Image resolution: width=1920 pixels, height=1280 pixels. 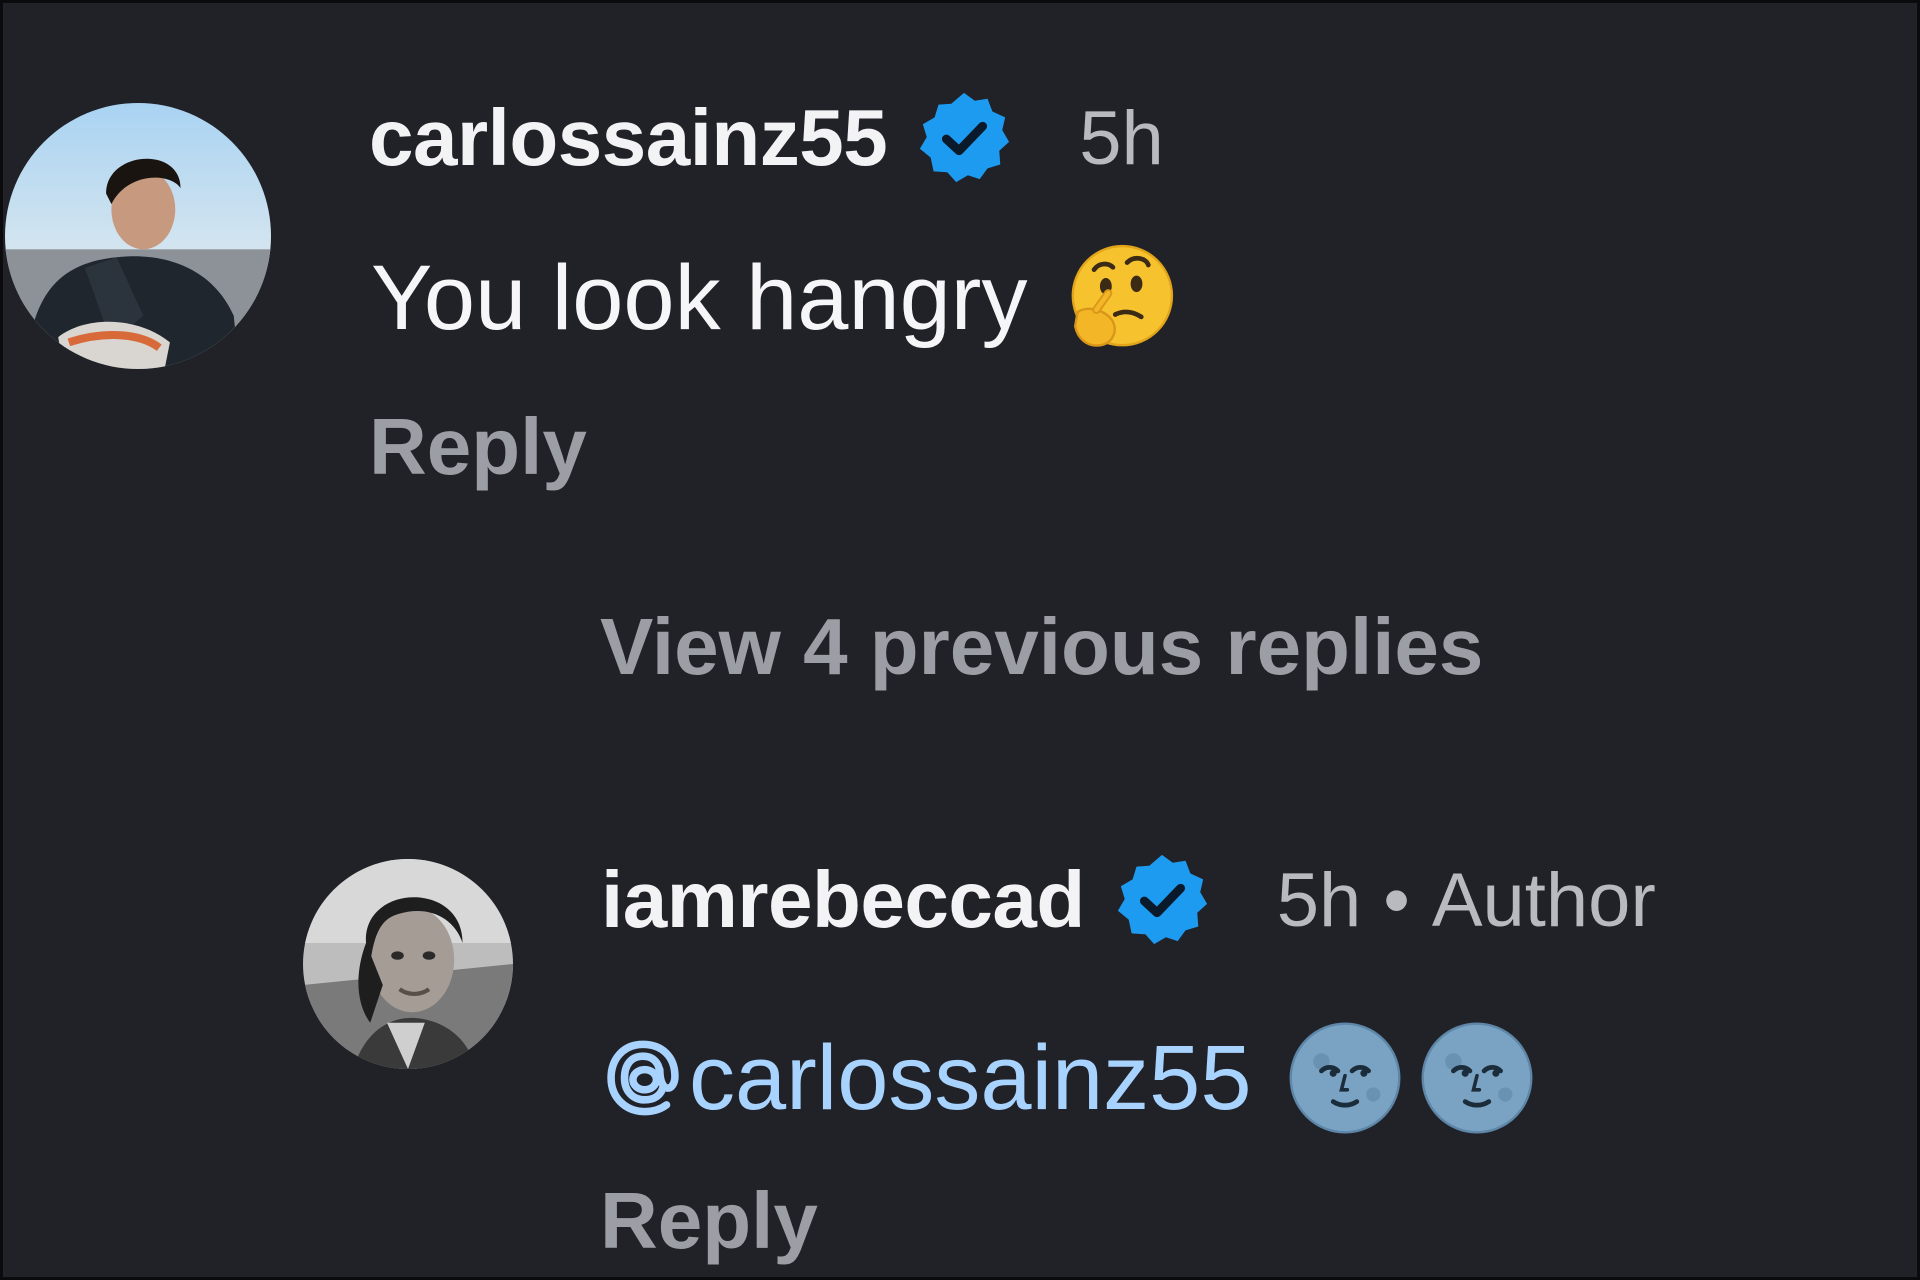 I want to click on username: carlossainz55, so click(x=628, y=138).